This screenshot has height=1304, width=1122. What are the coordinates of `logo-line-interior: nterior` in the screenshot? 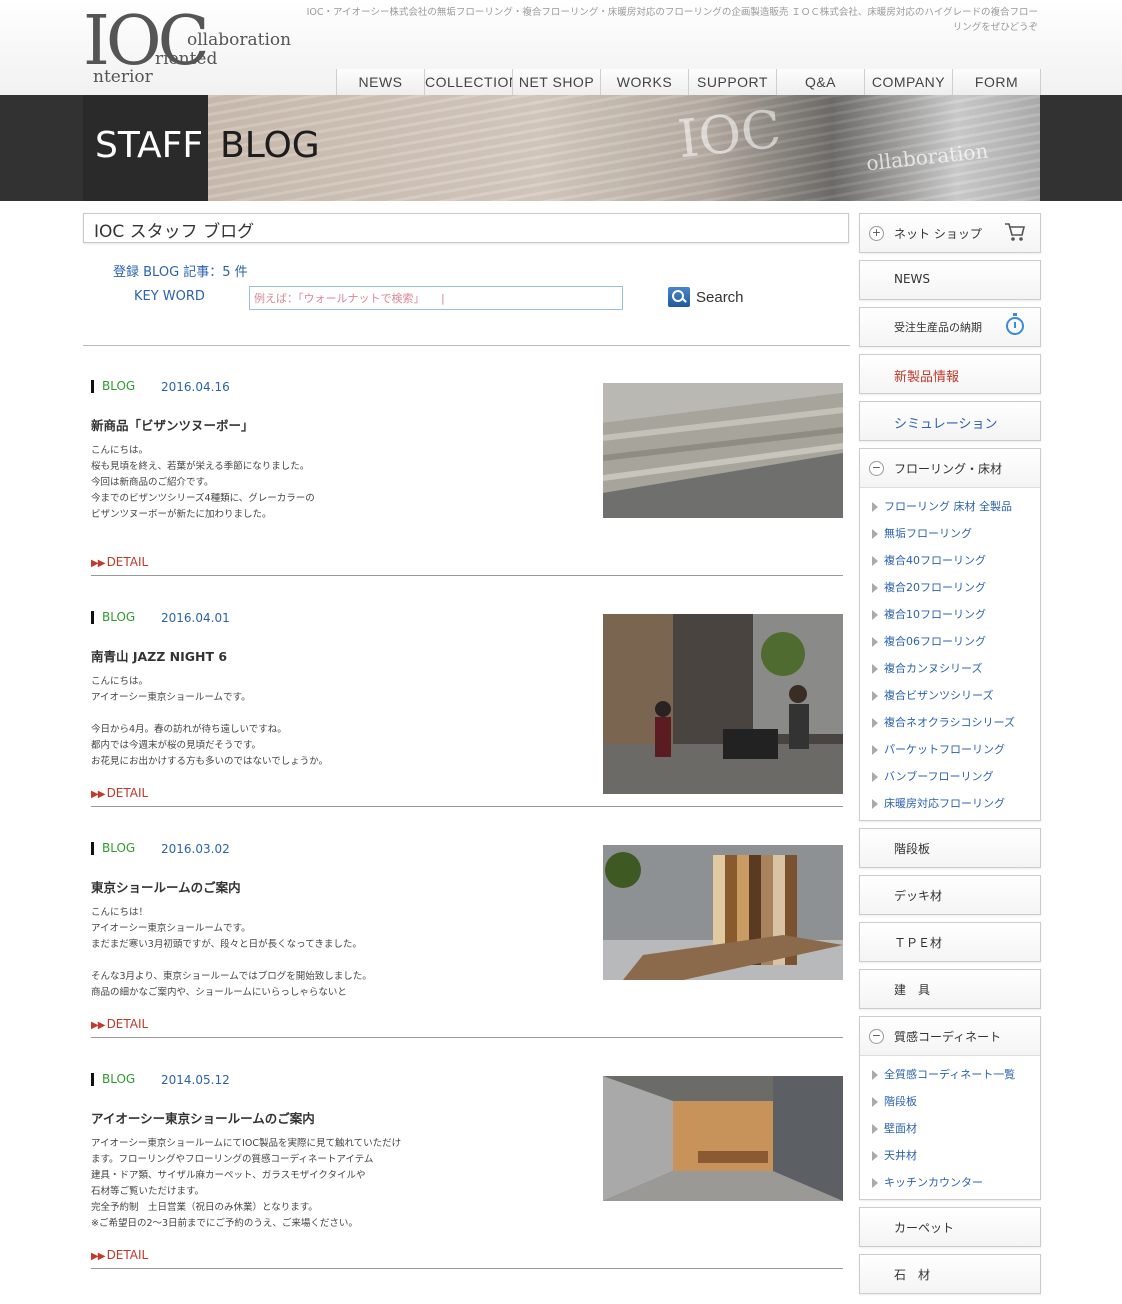 It's located at (123, 77).